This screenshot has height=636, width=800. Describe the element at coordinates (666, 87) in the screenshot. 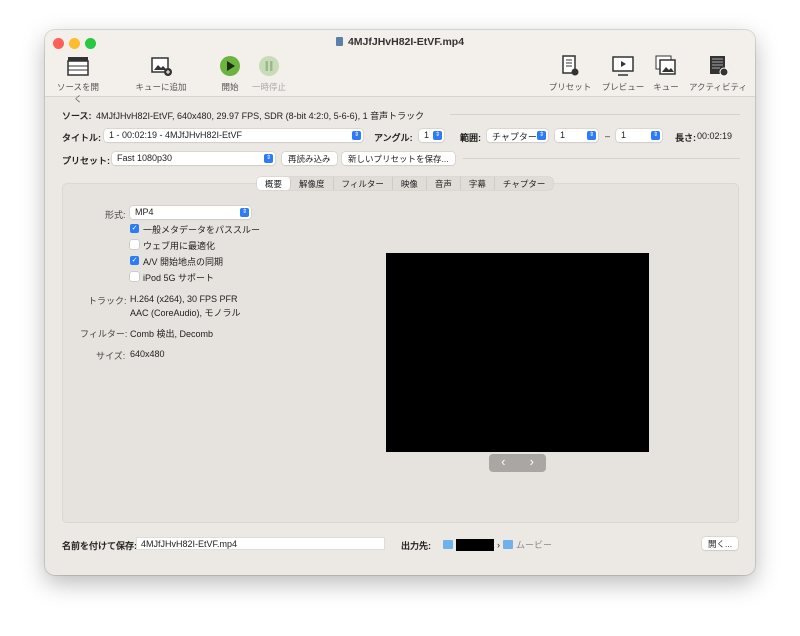

I see `queue-label: キュー` at that location.